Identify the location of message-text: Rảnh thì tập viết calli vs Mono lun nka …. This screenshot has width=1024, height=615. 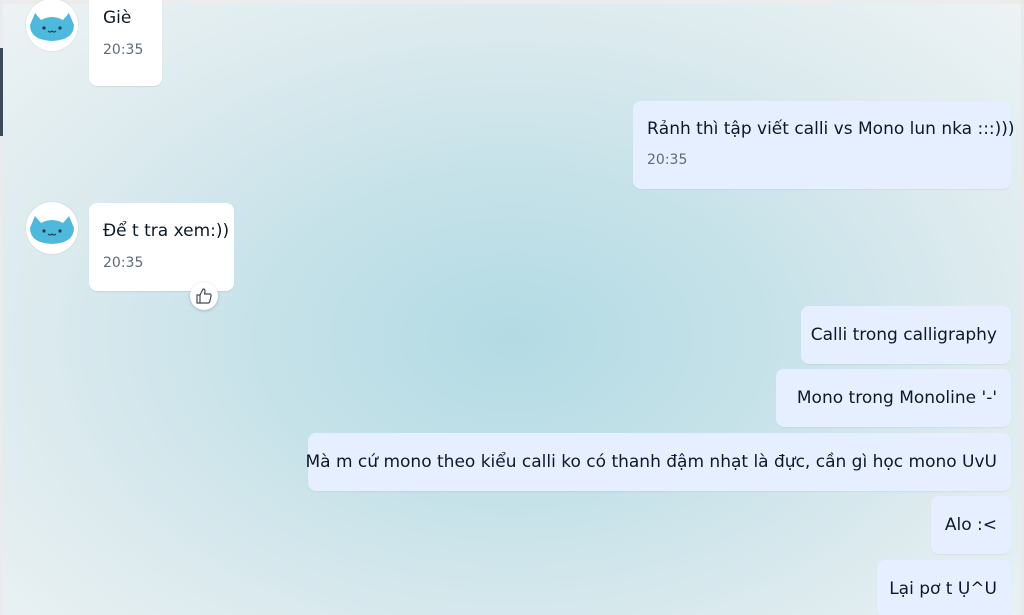
(831, 129).